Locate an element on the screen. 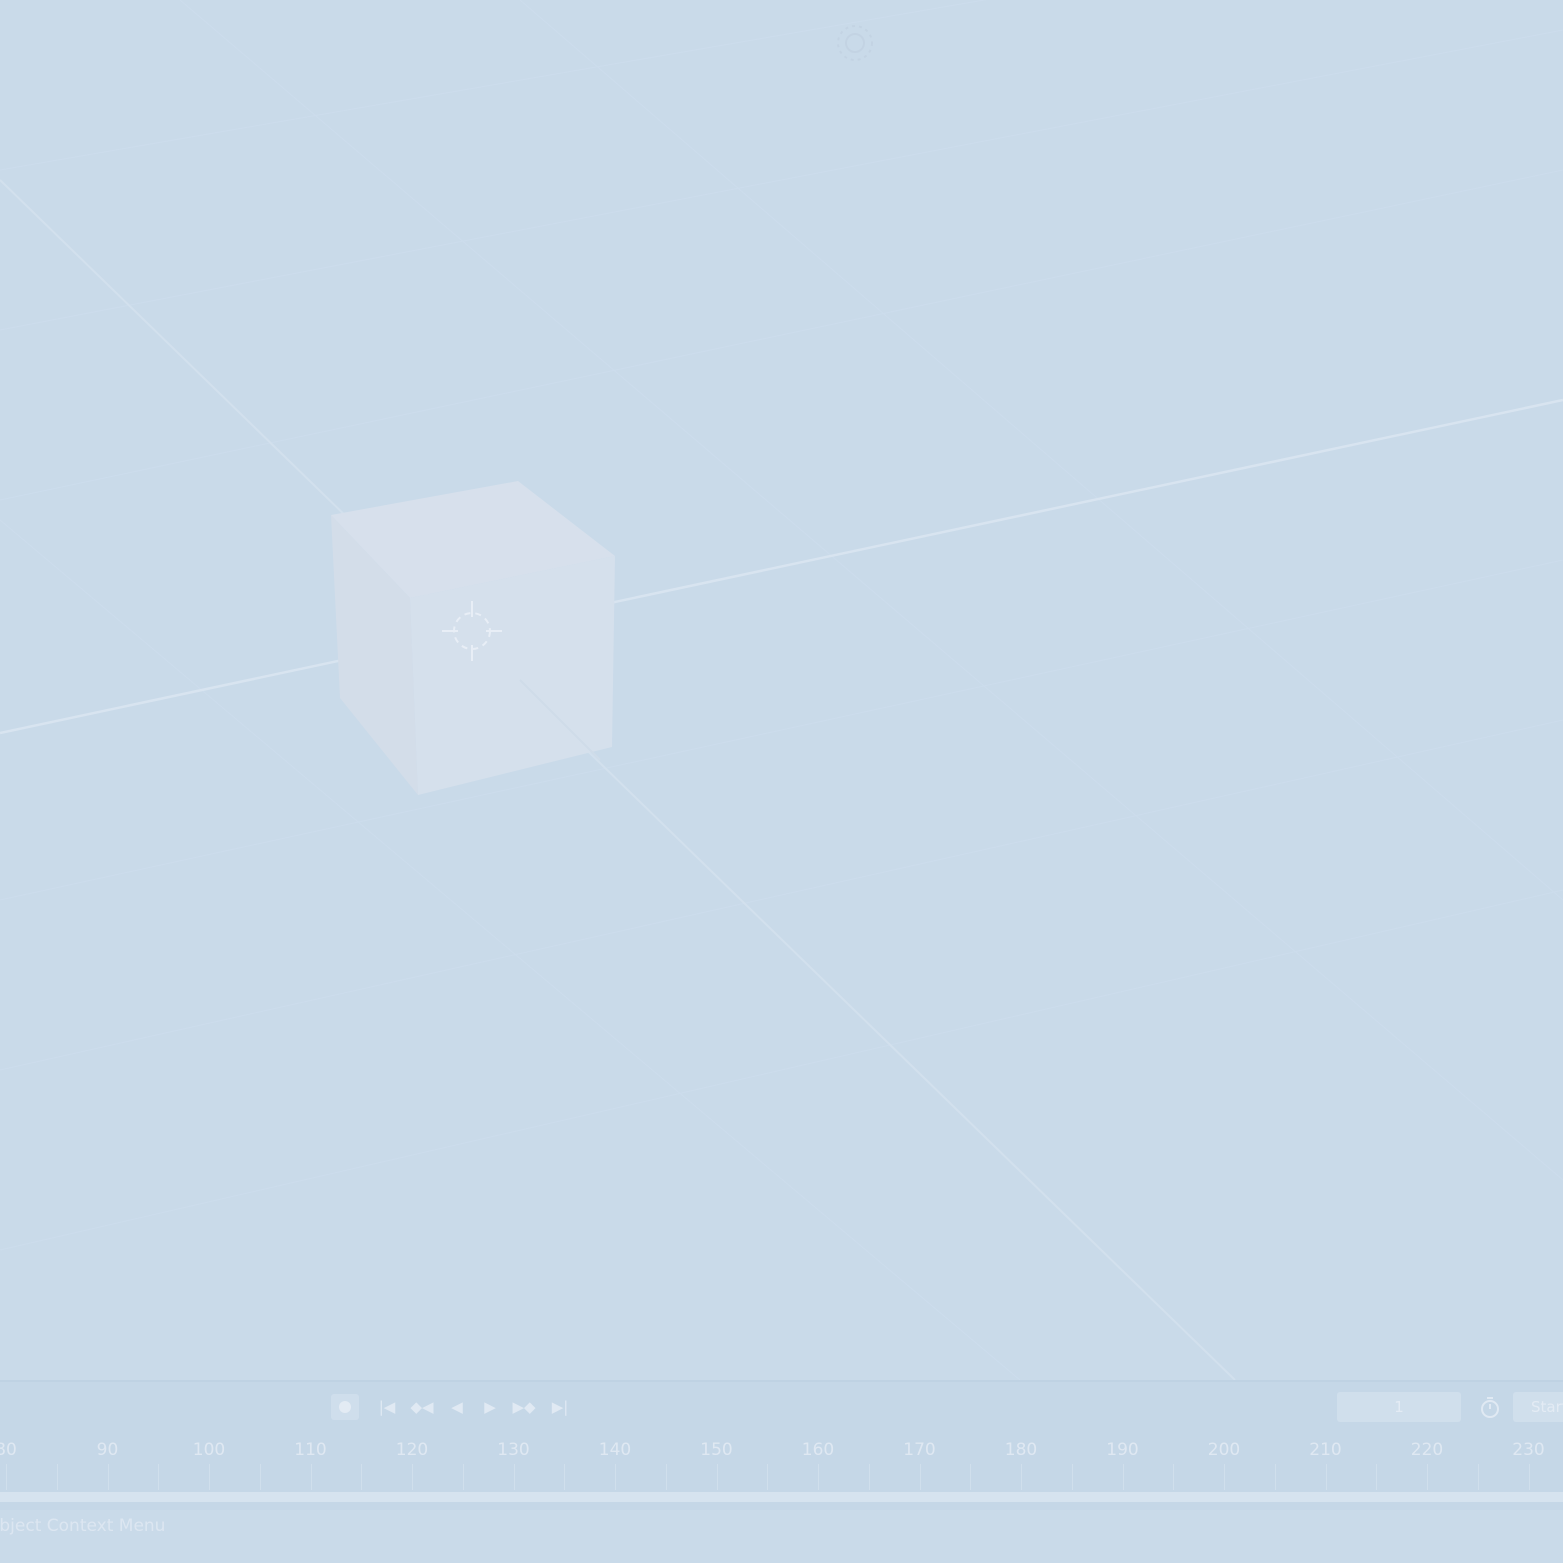 The width and height of the screenshot is (1563, 1563). frame-tick-label: 170 is located at coordinates (919, 1450).